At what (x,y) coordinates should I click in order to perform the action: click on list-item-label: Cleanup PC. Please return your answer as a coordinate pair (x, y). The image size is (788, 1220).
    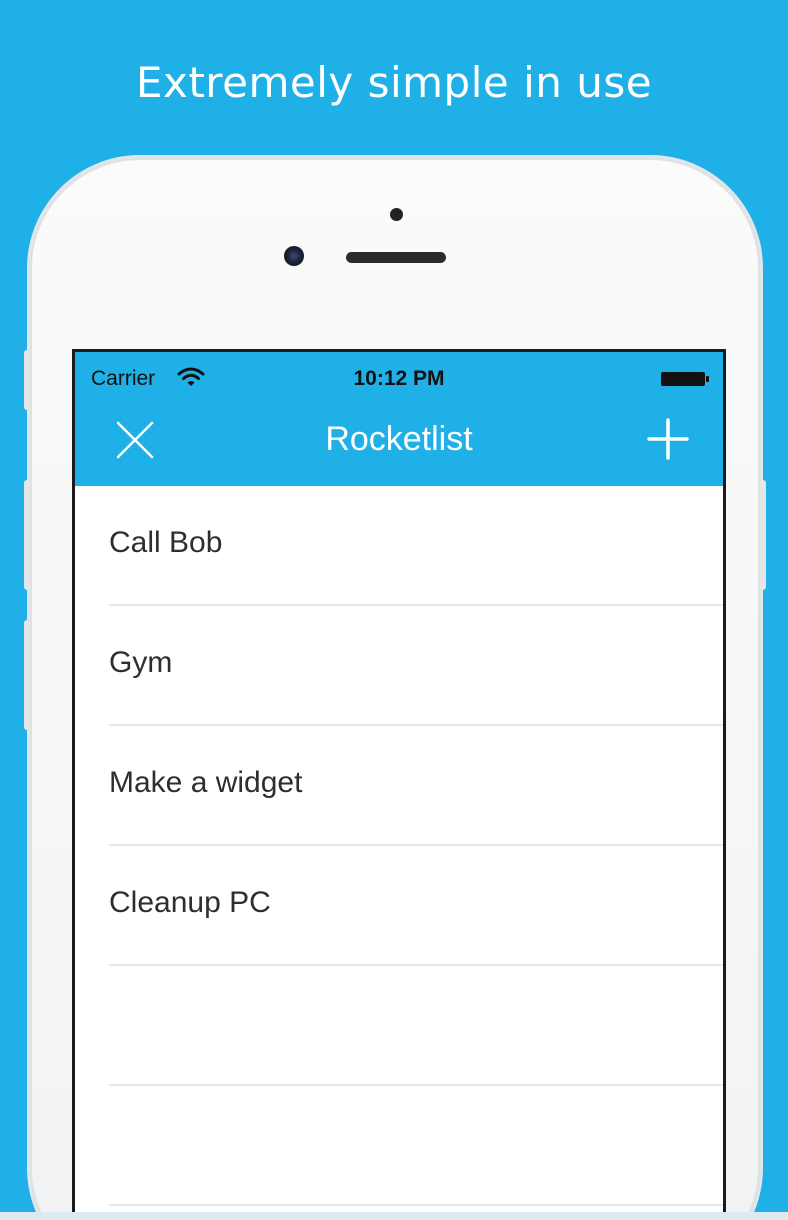
    Looking at the image, I should click on (190, 902).